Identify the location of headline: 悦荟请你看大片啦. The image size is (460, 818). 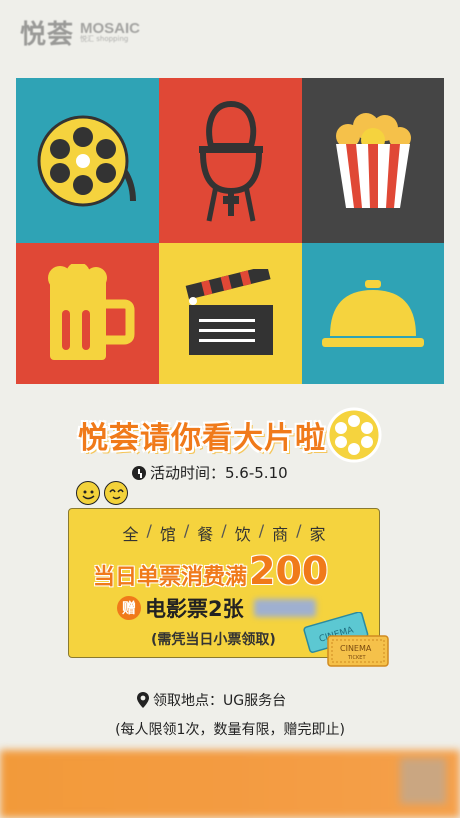
(231, 435).